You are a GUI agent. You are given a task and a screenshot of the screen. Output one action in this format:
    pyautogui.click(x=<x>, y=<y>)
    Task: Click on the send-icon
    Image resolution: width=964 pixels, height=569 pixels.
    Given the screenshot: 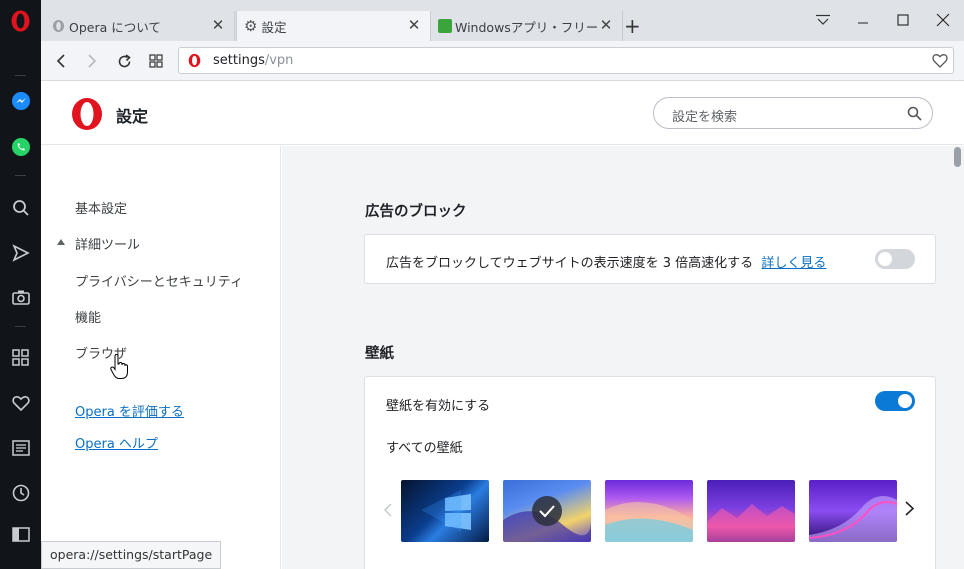 What is the action you would take?
    pyautogui.click(x=20, y=252)
    